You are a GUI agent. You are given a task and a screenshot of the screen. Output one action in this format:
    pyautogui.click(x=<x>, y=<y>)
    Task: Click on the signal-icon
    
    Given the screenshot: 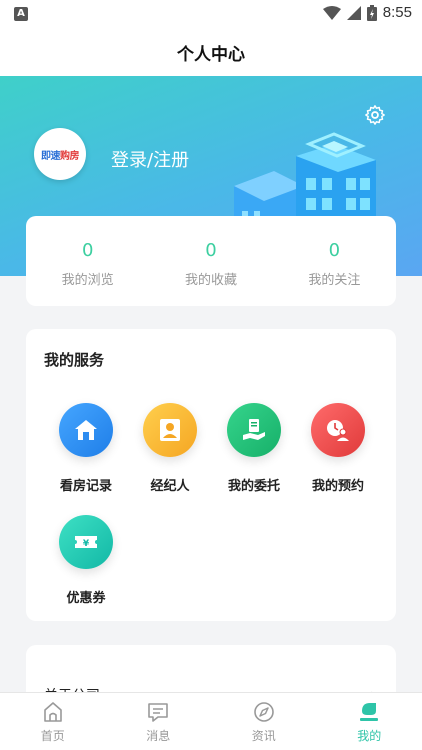 What is the action you would take?
    pyautogui.click(x=353, y=12)
    